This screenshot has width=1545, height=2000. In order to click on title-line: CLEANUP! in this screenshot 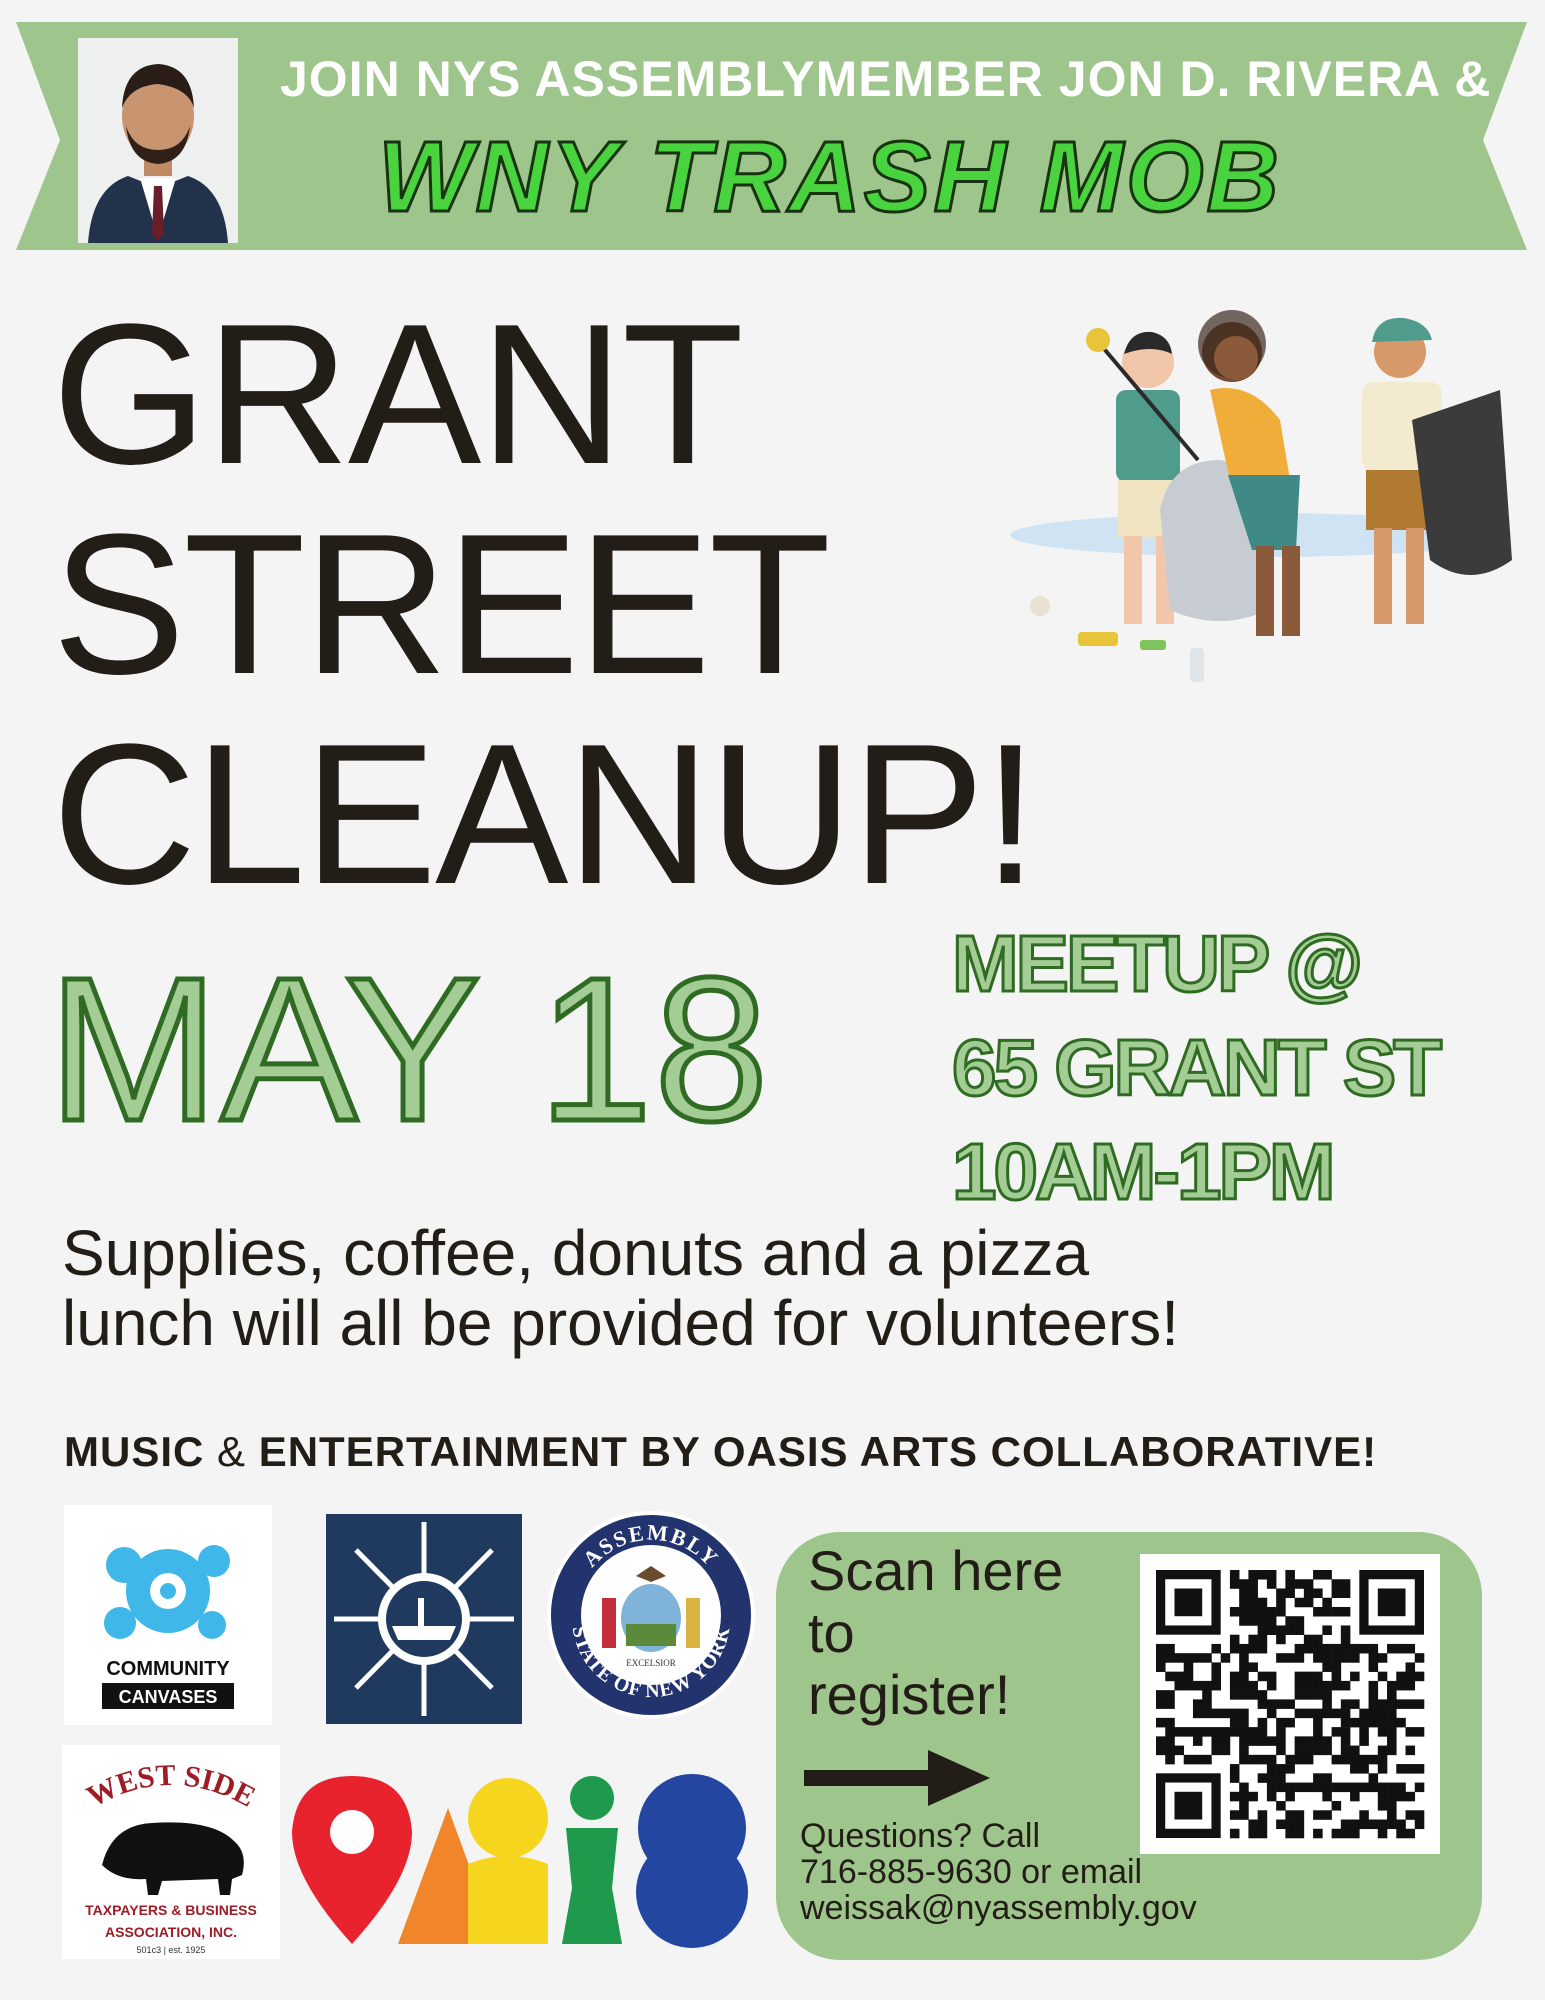, I will do `click(545, 814)`.